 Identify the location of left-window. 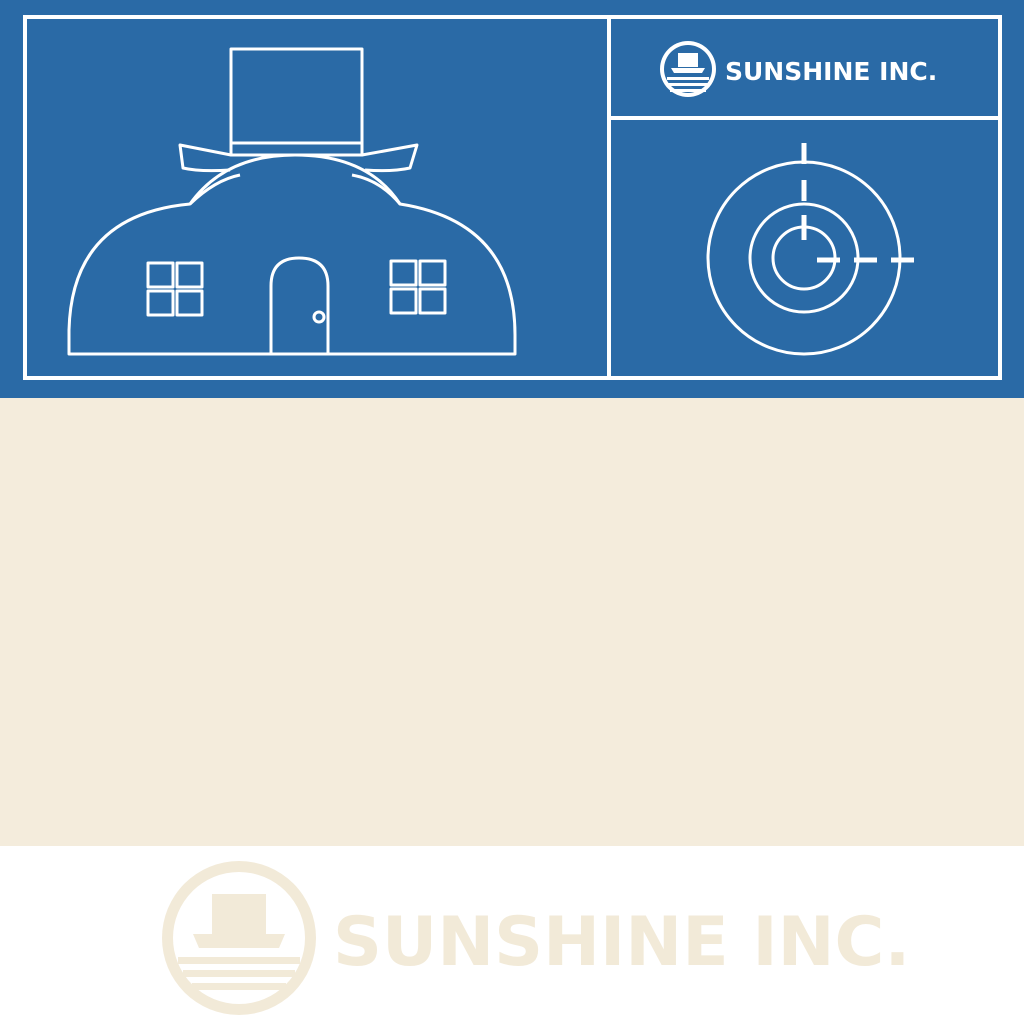
(175, 289).